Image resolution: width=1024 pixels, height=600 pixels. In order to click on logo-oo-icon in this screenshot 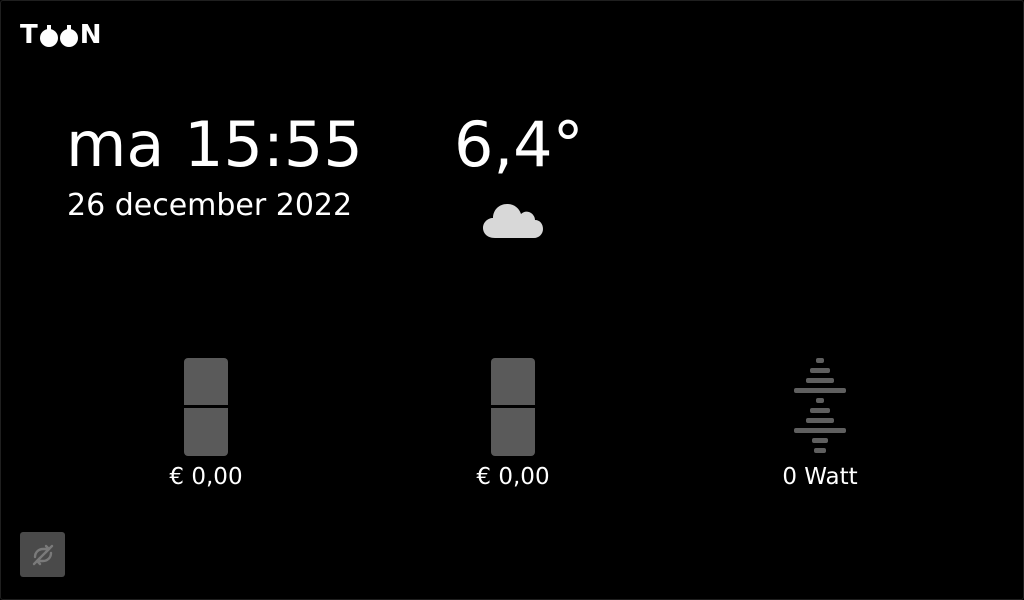, I will do `click(59, 36)`.